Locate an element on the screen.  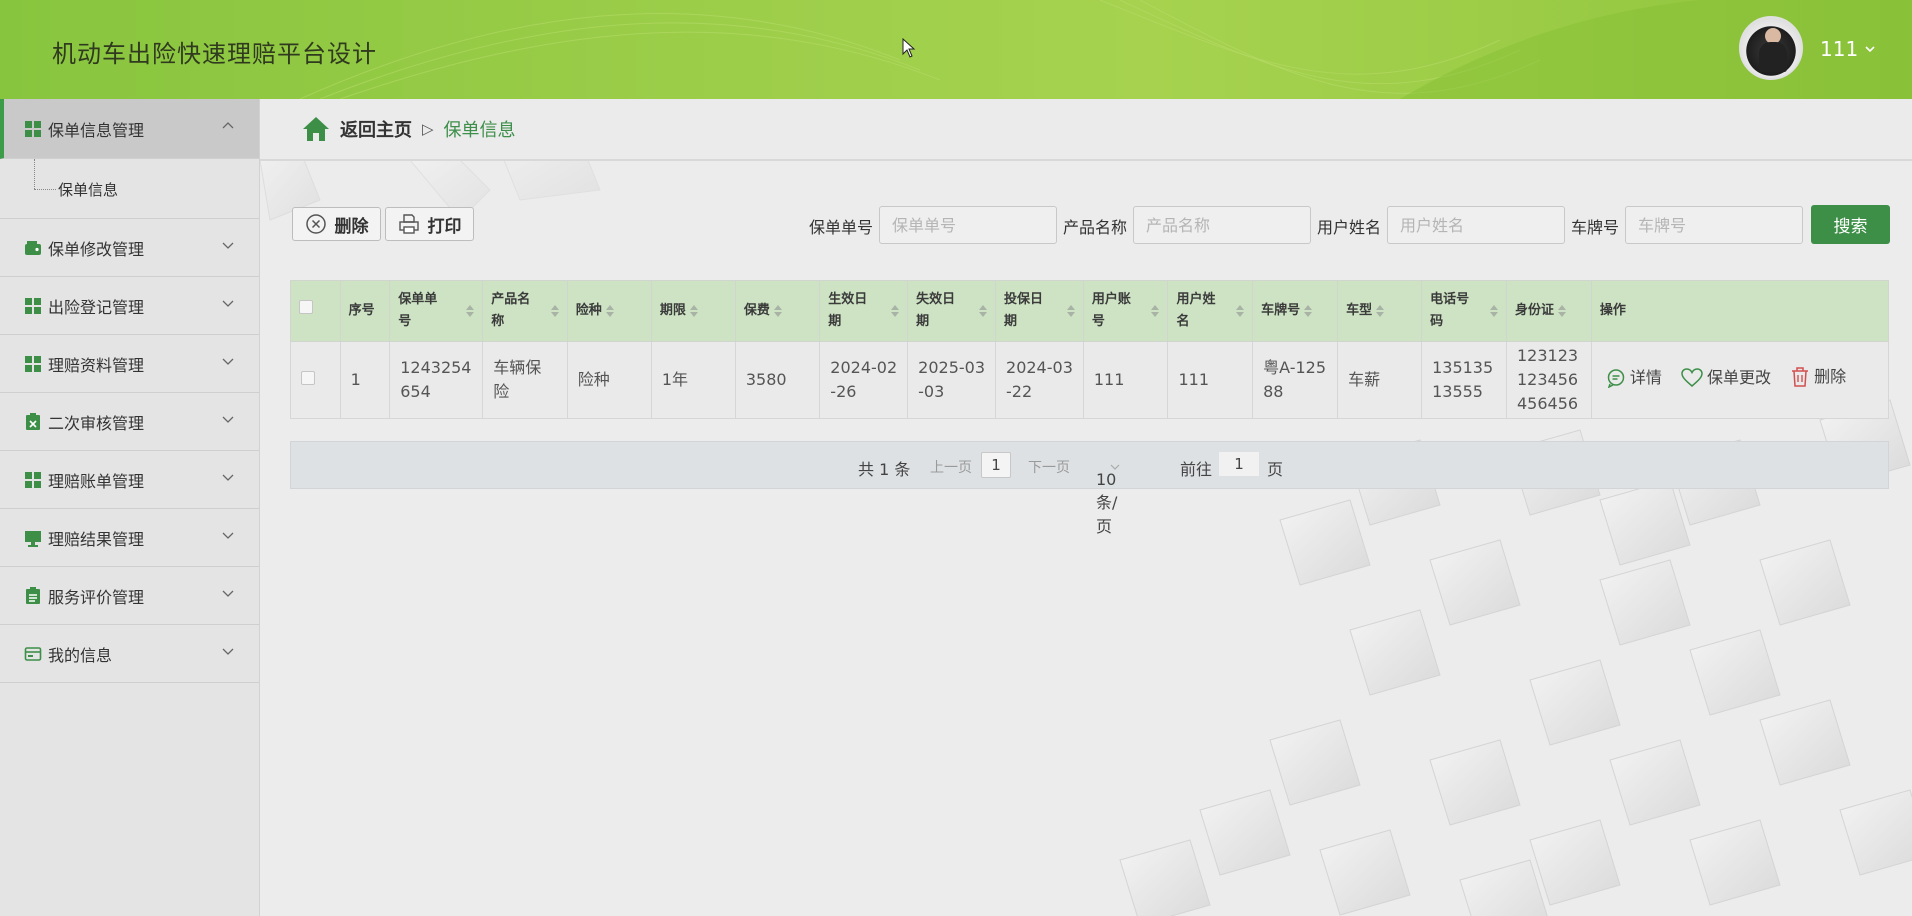
column-header: 产品名 称 is located at coordinates (525, 311).